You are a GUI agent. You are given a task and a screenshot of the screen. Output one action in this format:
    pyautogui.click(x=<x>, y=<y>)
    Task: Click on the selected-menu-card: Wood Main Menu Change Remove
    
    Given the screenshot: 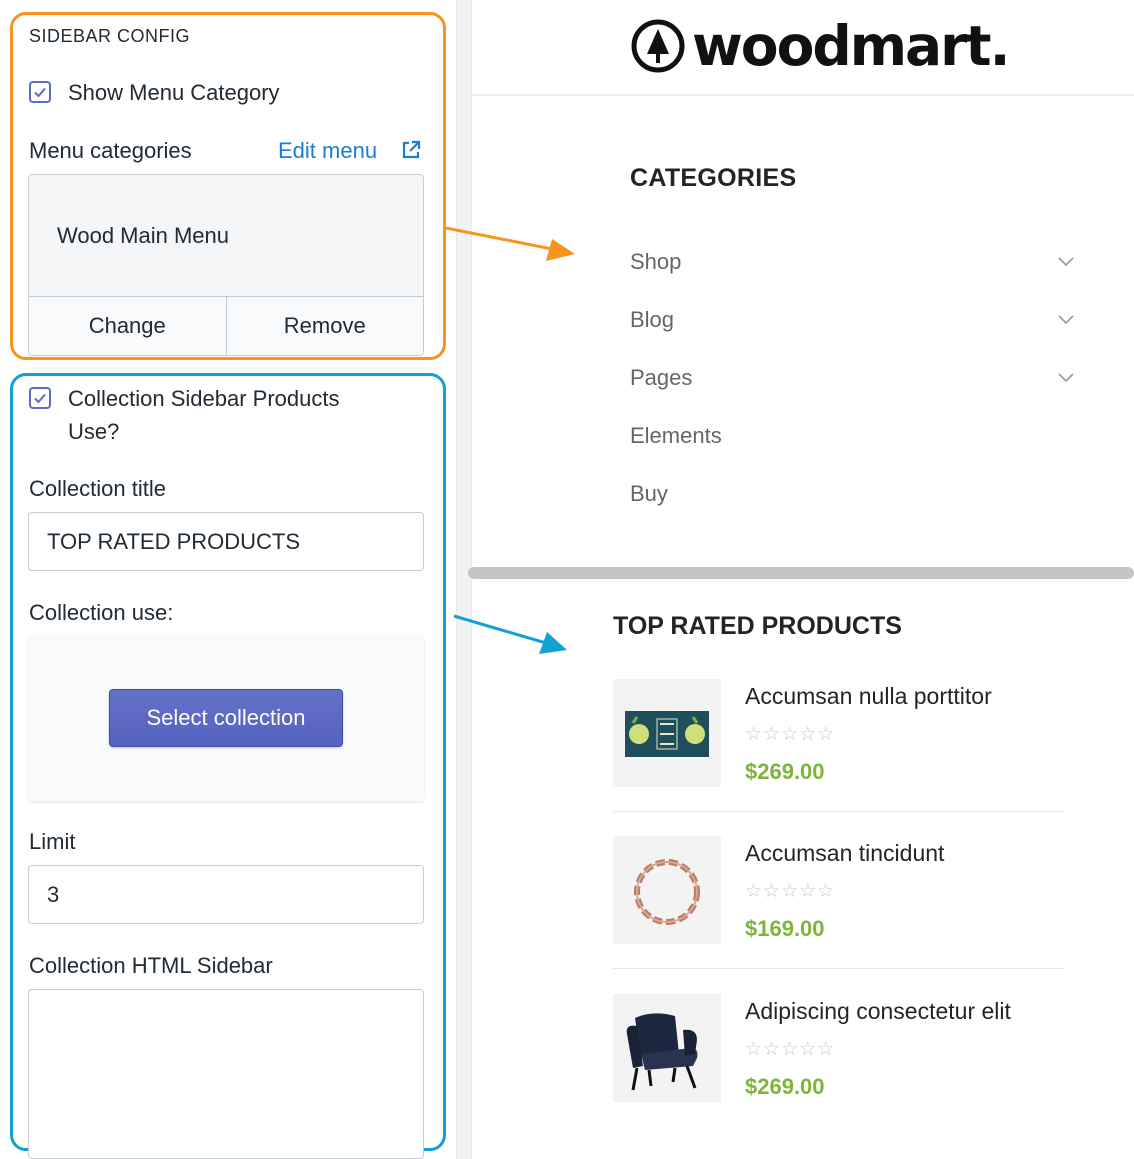 What is the action you would take?
    pyautogui.click(x=226, y=265)
    